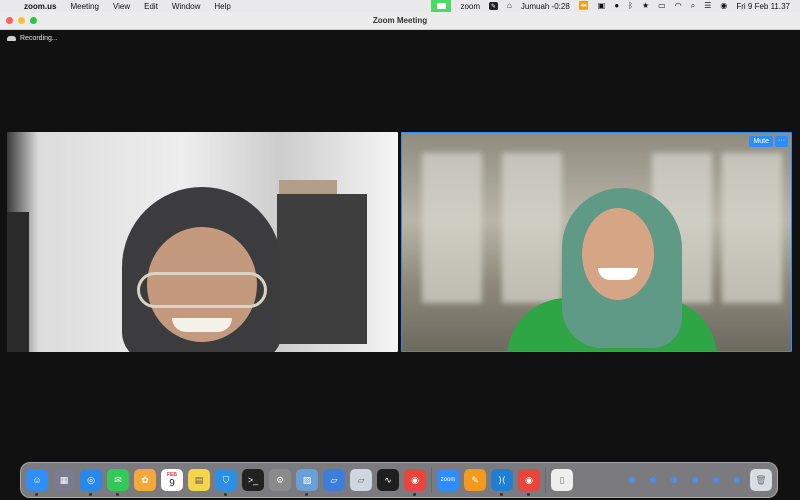 The image size is (800, 500). What do you see at coordinates (280, 480) in the screenshot?
I see `system-settings-icon: ⚙` at bounding box center [280, 480].